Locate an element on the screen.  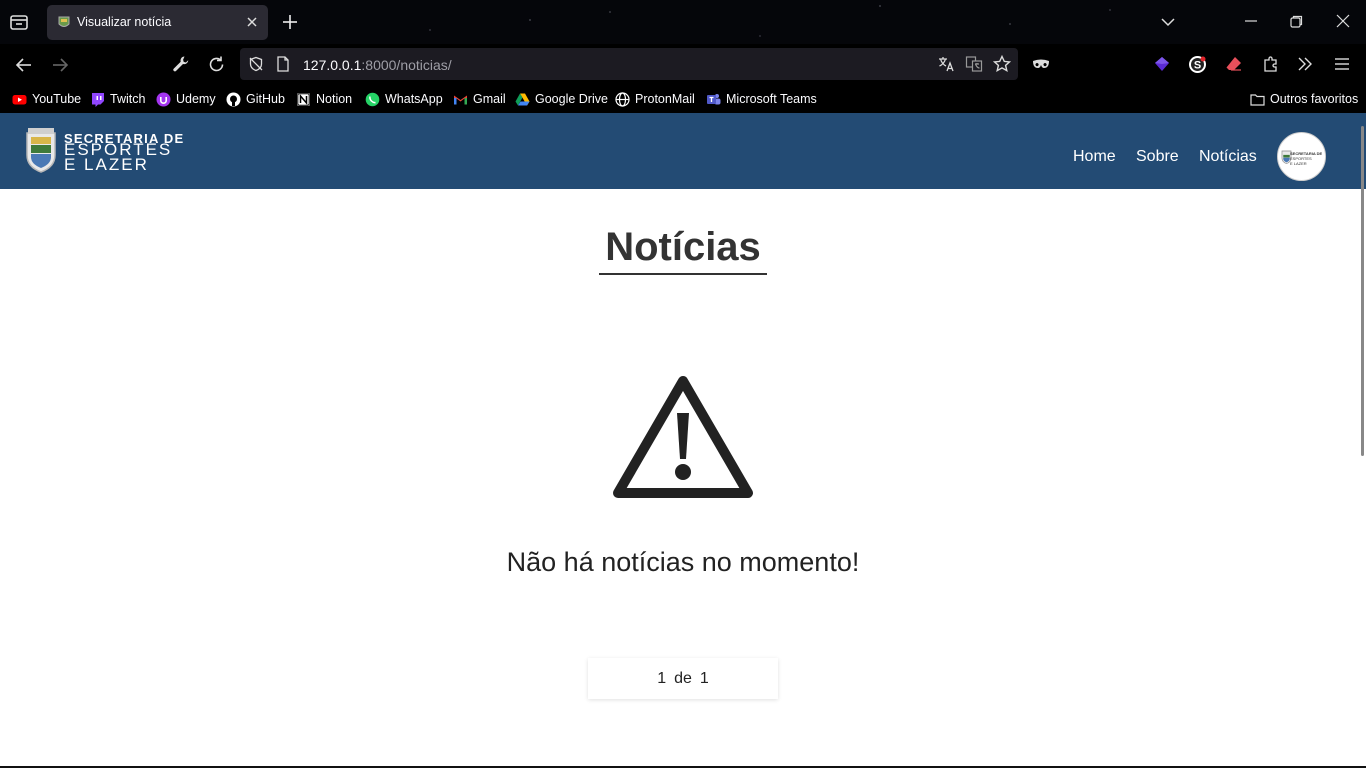
bookmark-whatsapp: WhatsApp is located at coordinates (404, 99).